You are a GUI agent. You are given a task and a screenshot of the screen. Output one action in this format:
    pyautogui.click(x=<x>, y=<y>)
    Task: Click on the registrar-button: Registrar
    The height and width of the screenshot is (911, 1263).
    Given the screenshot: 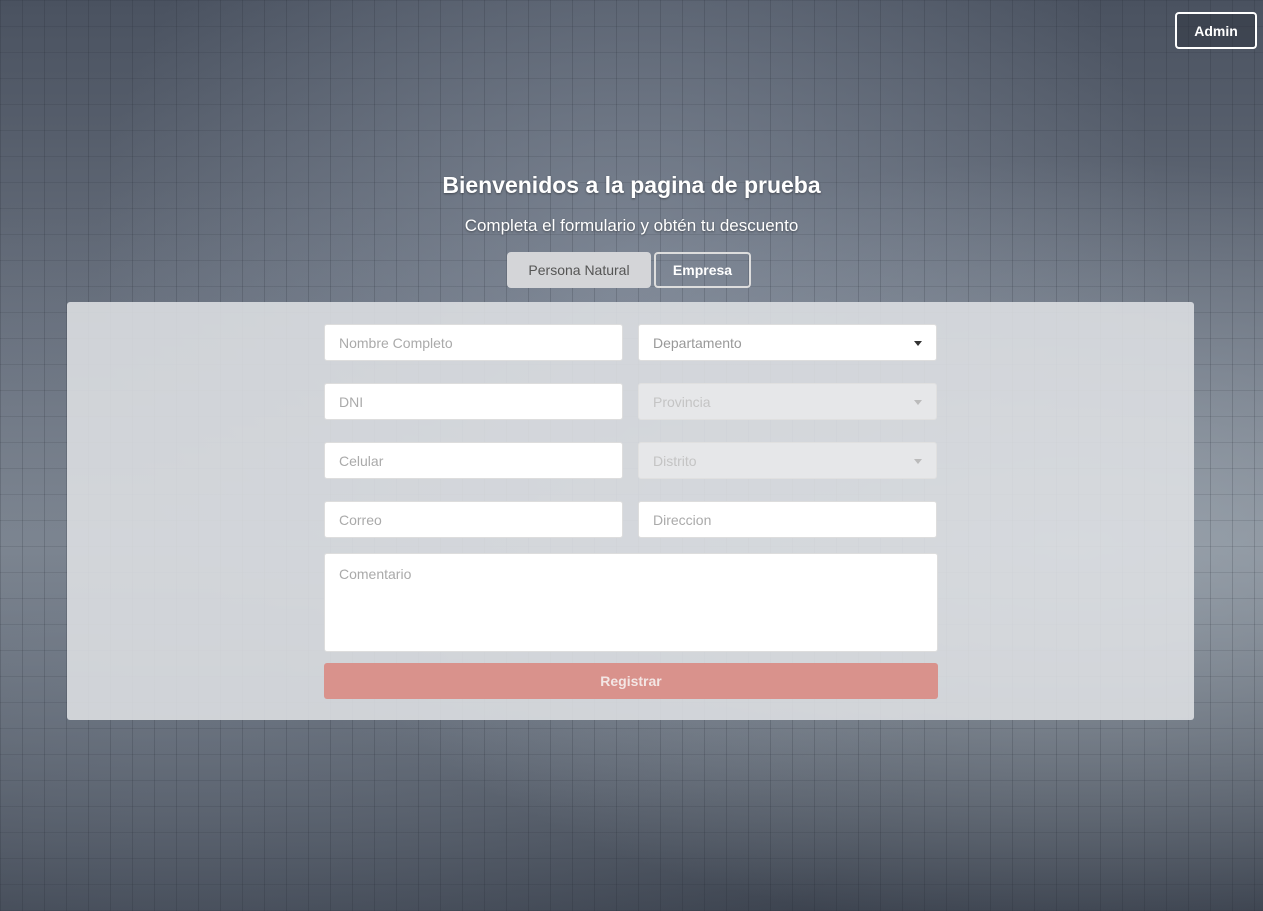 What is the action you would take?
    pyautogui.click(x=631, y=681)
    